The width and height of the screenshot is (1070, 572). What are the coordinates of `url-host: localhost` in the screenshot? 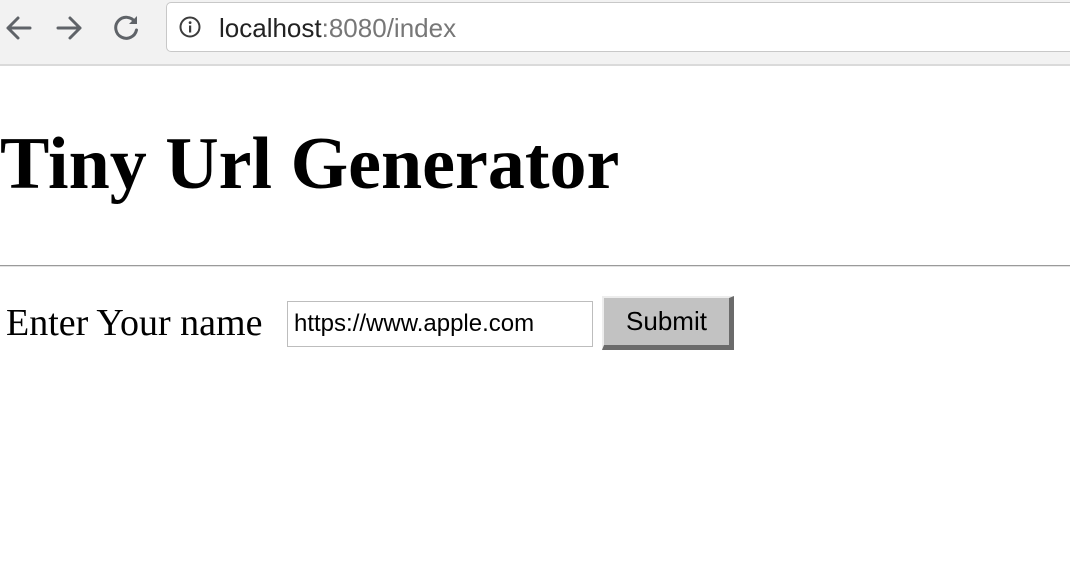 It's located at (270, 28).